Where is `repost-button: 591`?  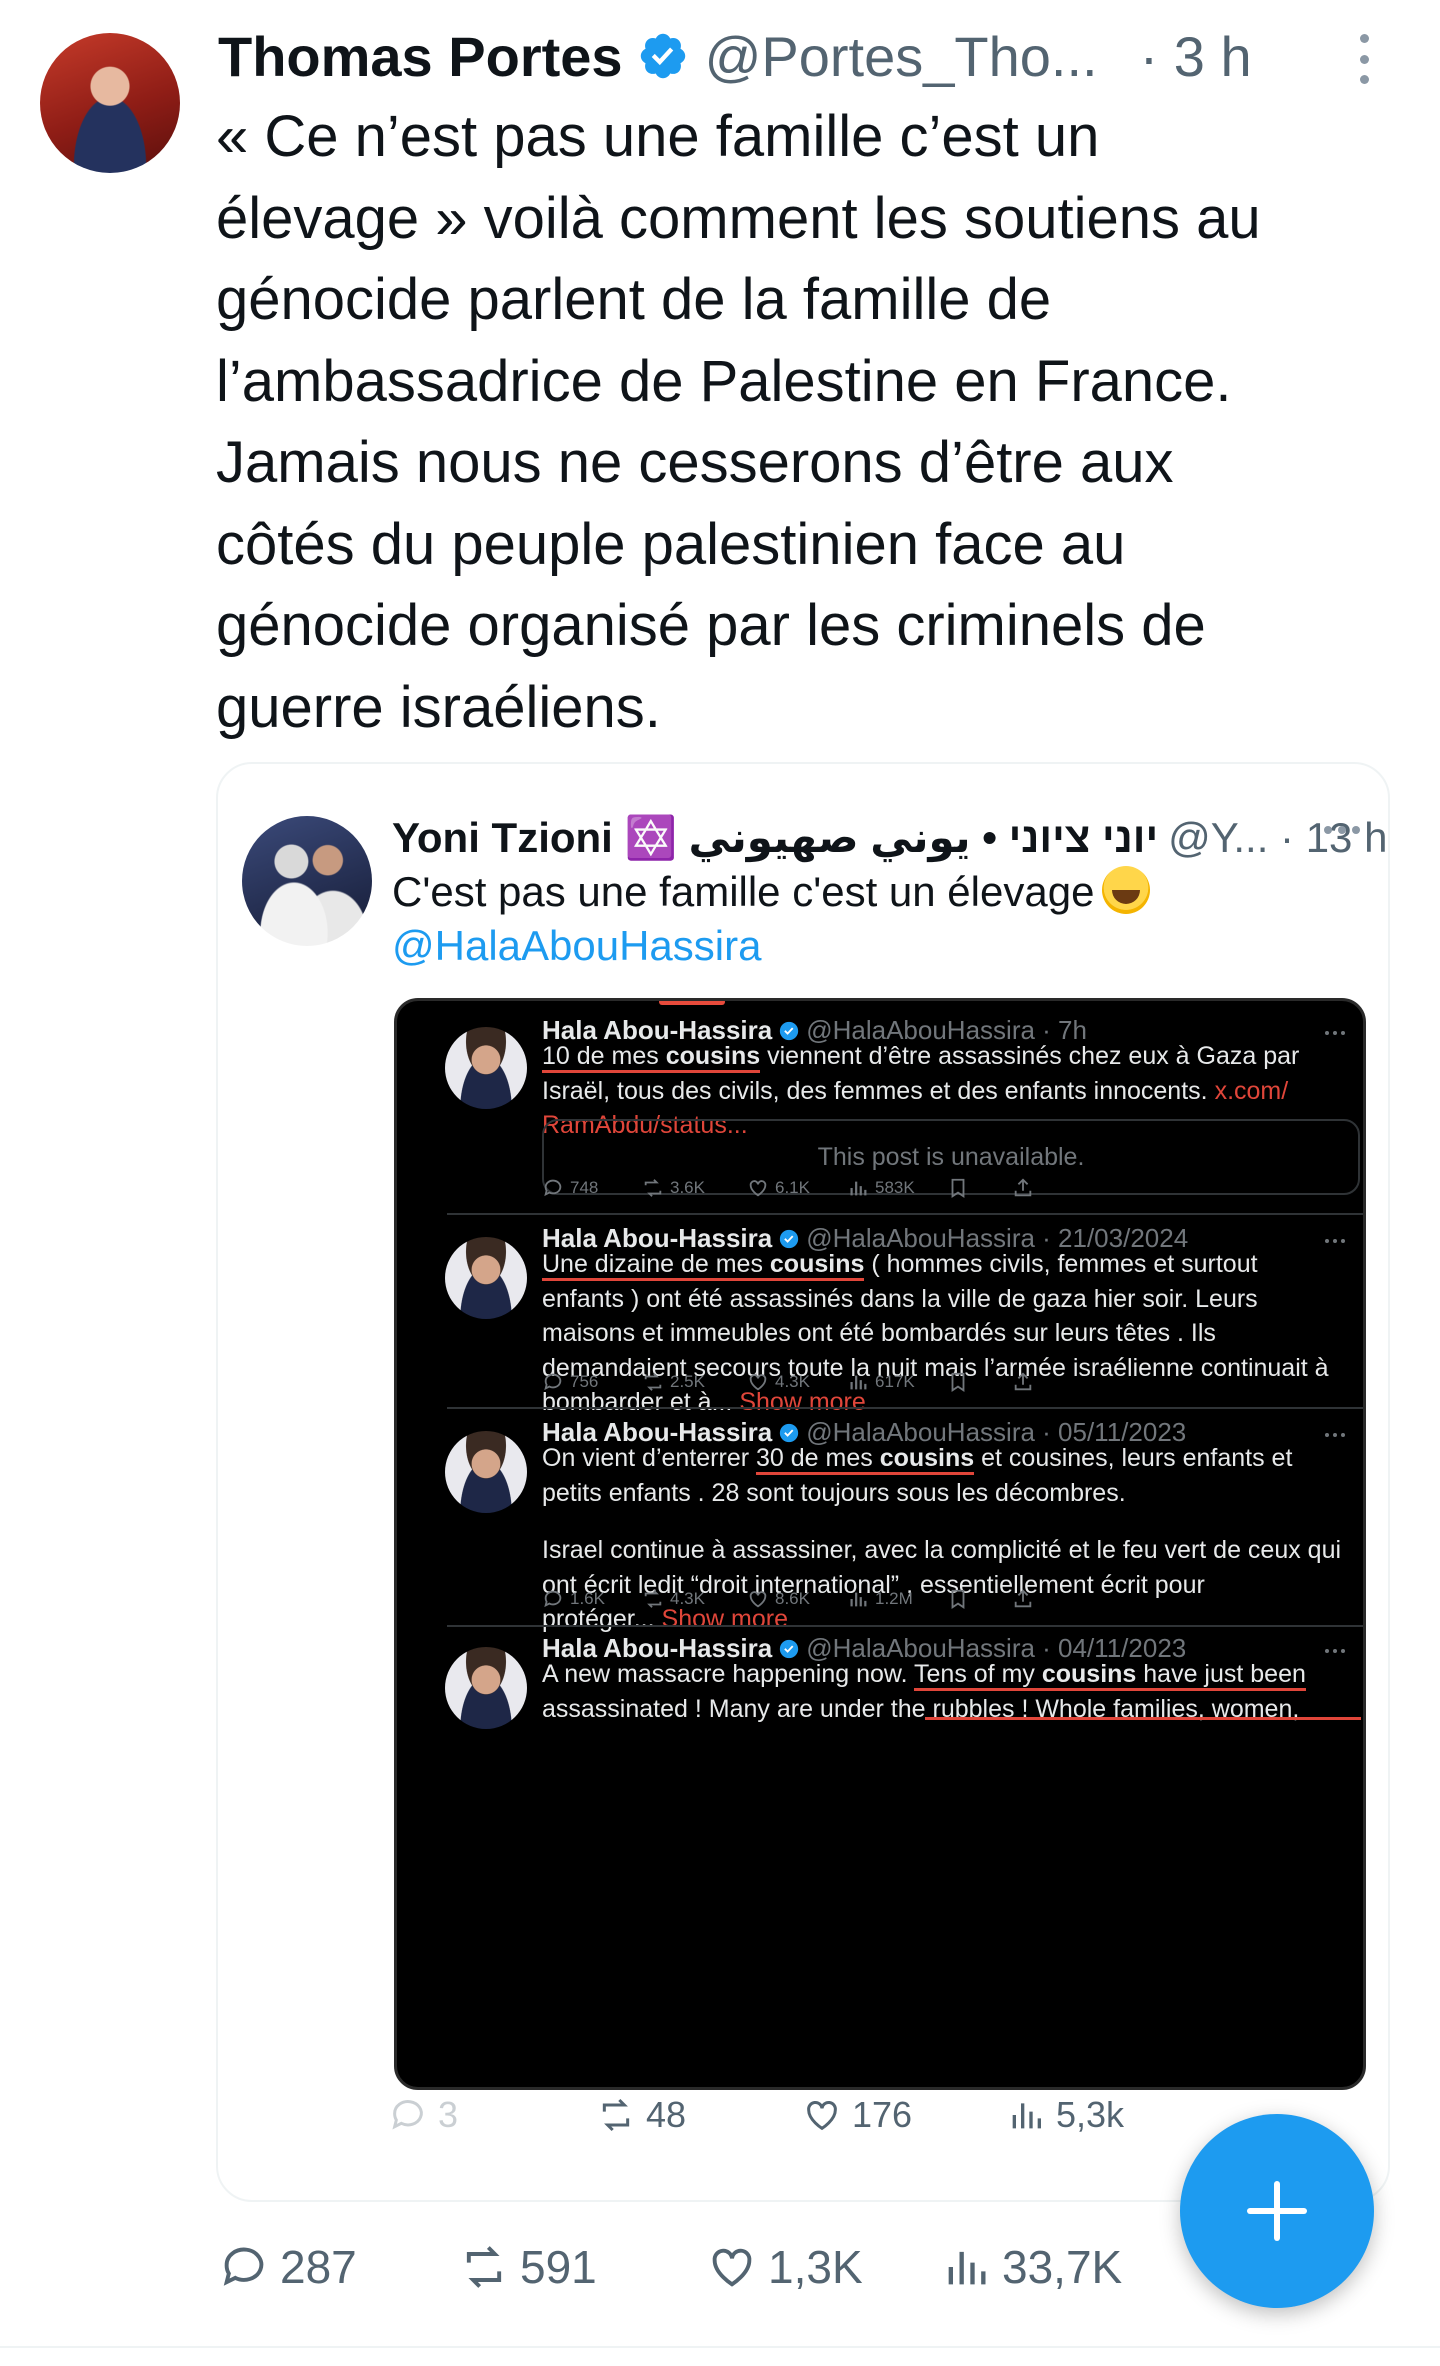
repost-button: 591 is located at coordinates (527, 2267).